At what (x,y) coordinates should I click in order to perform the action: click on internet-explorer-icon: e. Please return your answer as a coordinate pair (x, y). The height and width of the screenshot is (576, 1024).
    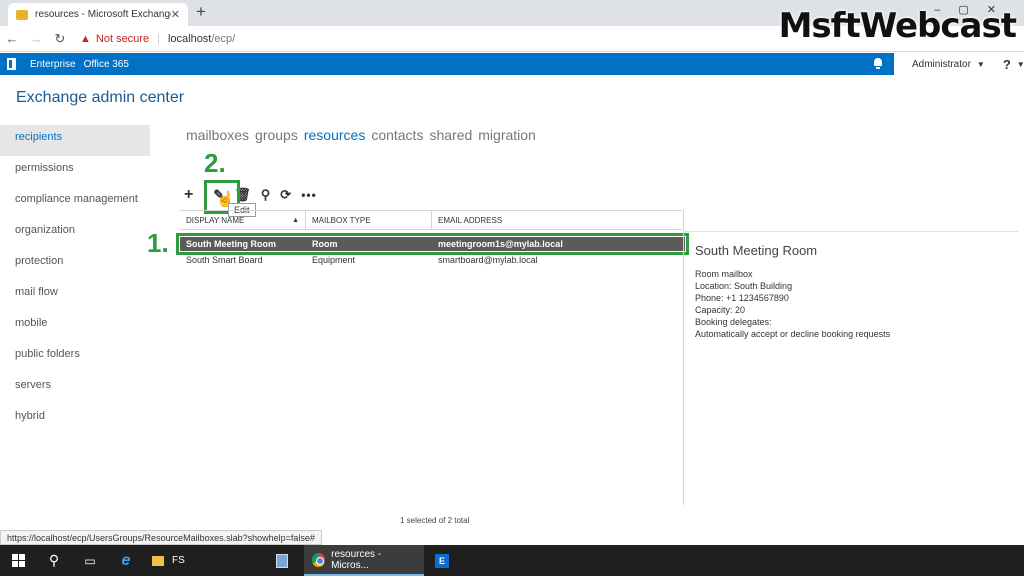
    Looking at the image, I should click on (126, 560).